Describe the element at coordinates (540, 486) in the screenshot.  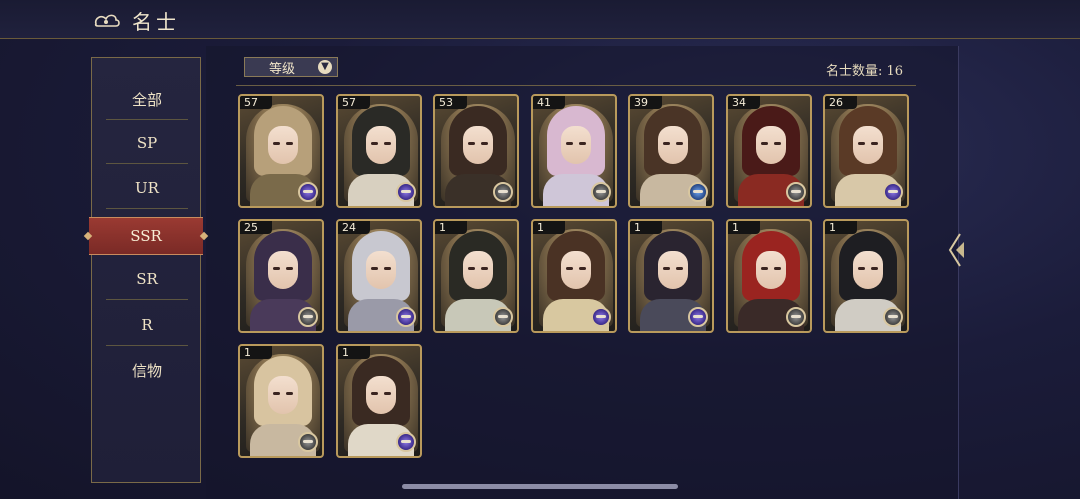
I see `home-indicator` at that location.